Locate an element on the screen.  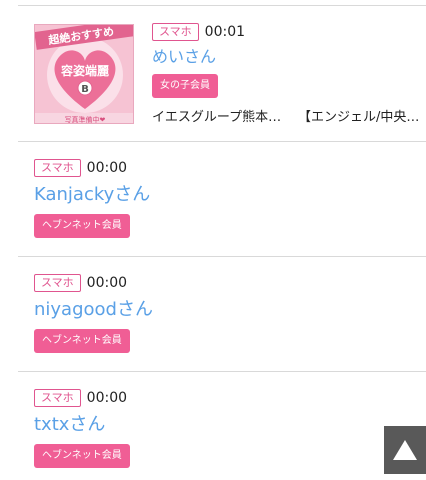
member-type-badge: 女の子会員 is located at coordinates (185, 86).